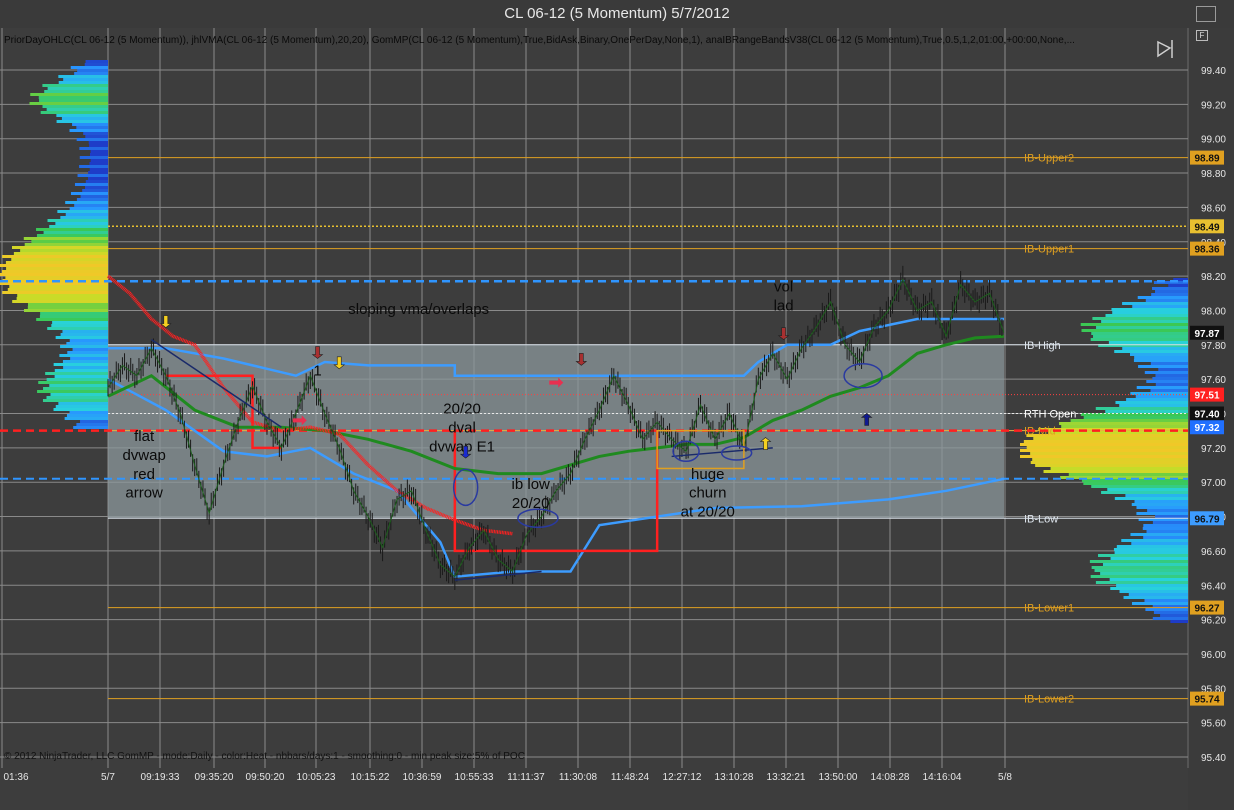 This screenshot has width=1234, height=810. Describe the element at coordinates (15, 777) in the screenshot. I see `x-tick-label: 01:36` at that location.